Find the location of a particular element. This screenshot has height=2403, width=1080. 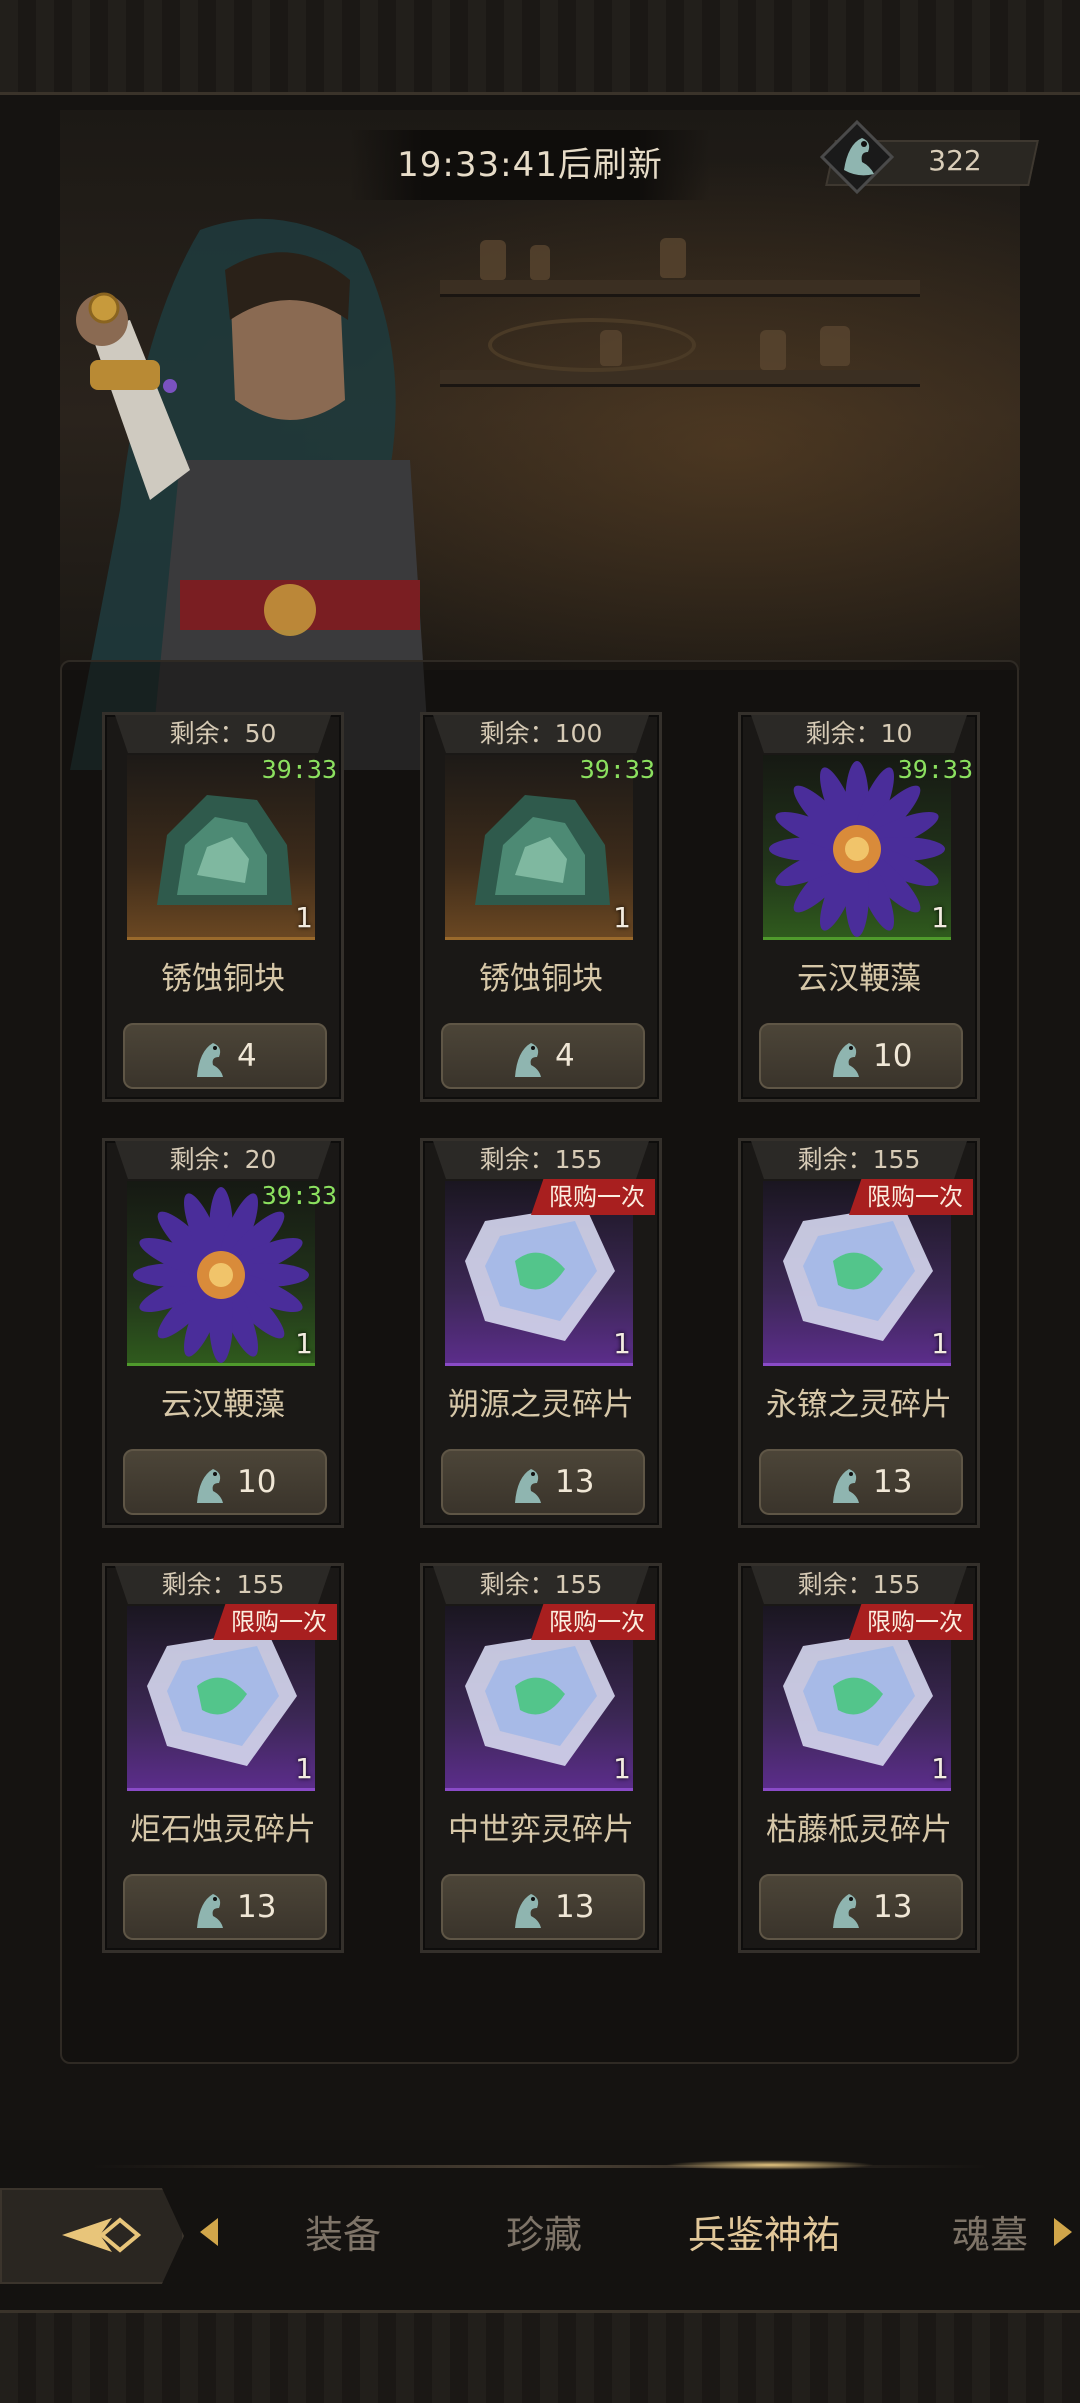

shop-item-card: 剩余：20 39:33 1 云汉鞕藻 10 is located at coordinates (223, 1333).